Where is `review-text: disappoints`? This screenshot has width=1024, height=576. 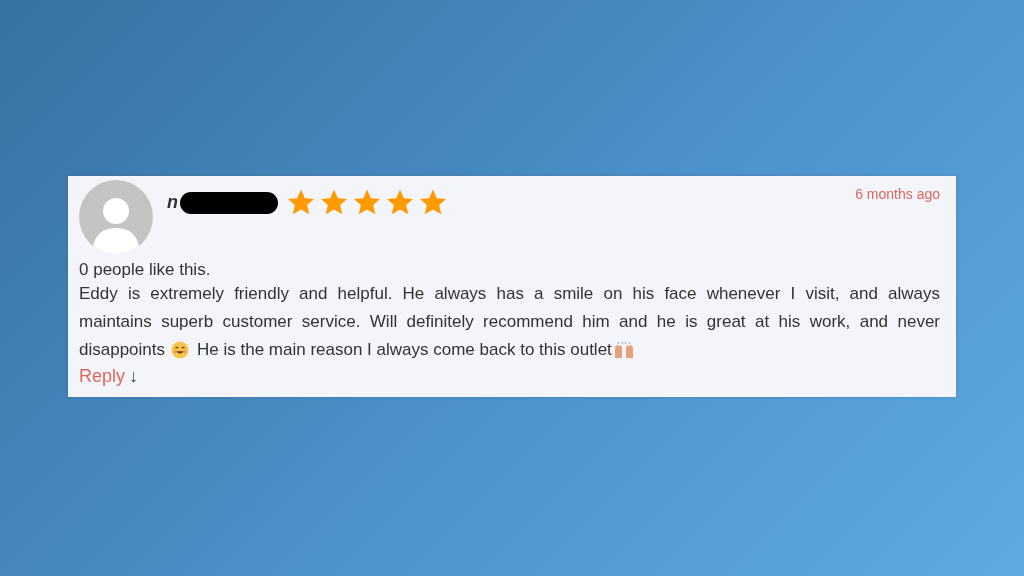 review-text: disappoints is located at coordinates (122, 350).